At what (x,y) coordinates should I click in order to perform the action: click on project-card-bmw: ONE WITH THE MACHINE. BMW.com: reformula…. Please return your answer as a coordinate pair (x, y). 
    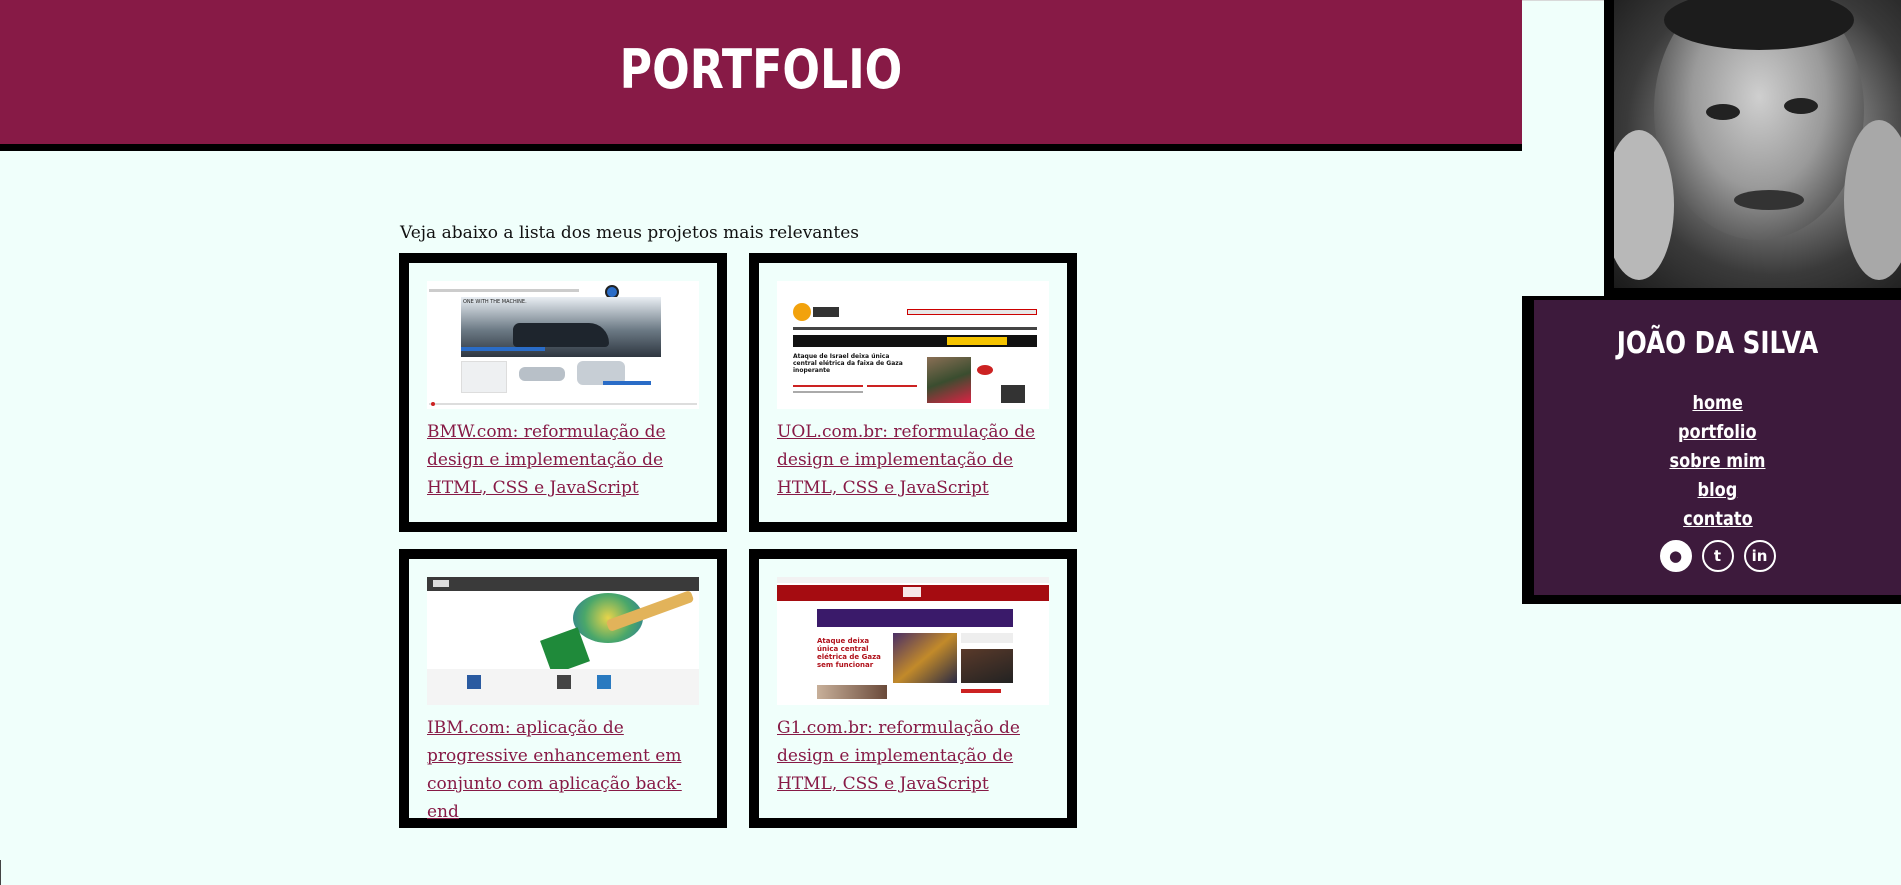
    Looking at the image, I should click on (563, 392).